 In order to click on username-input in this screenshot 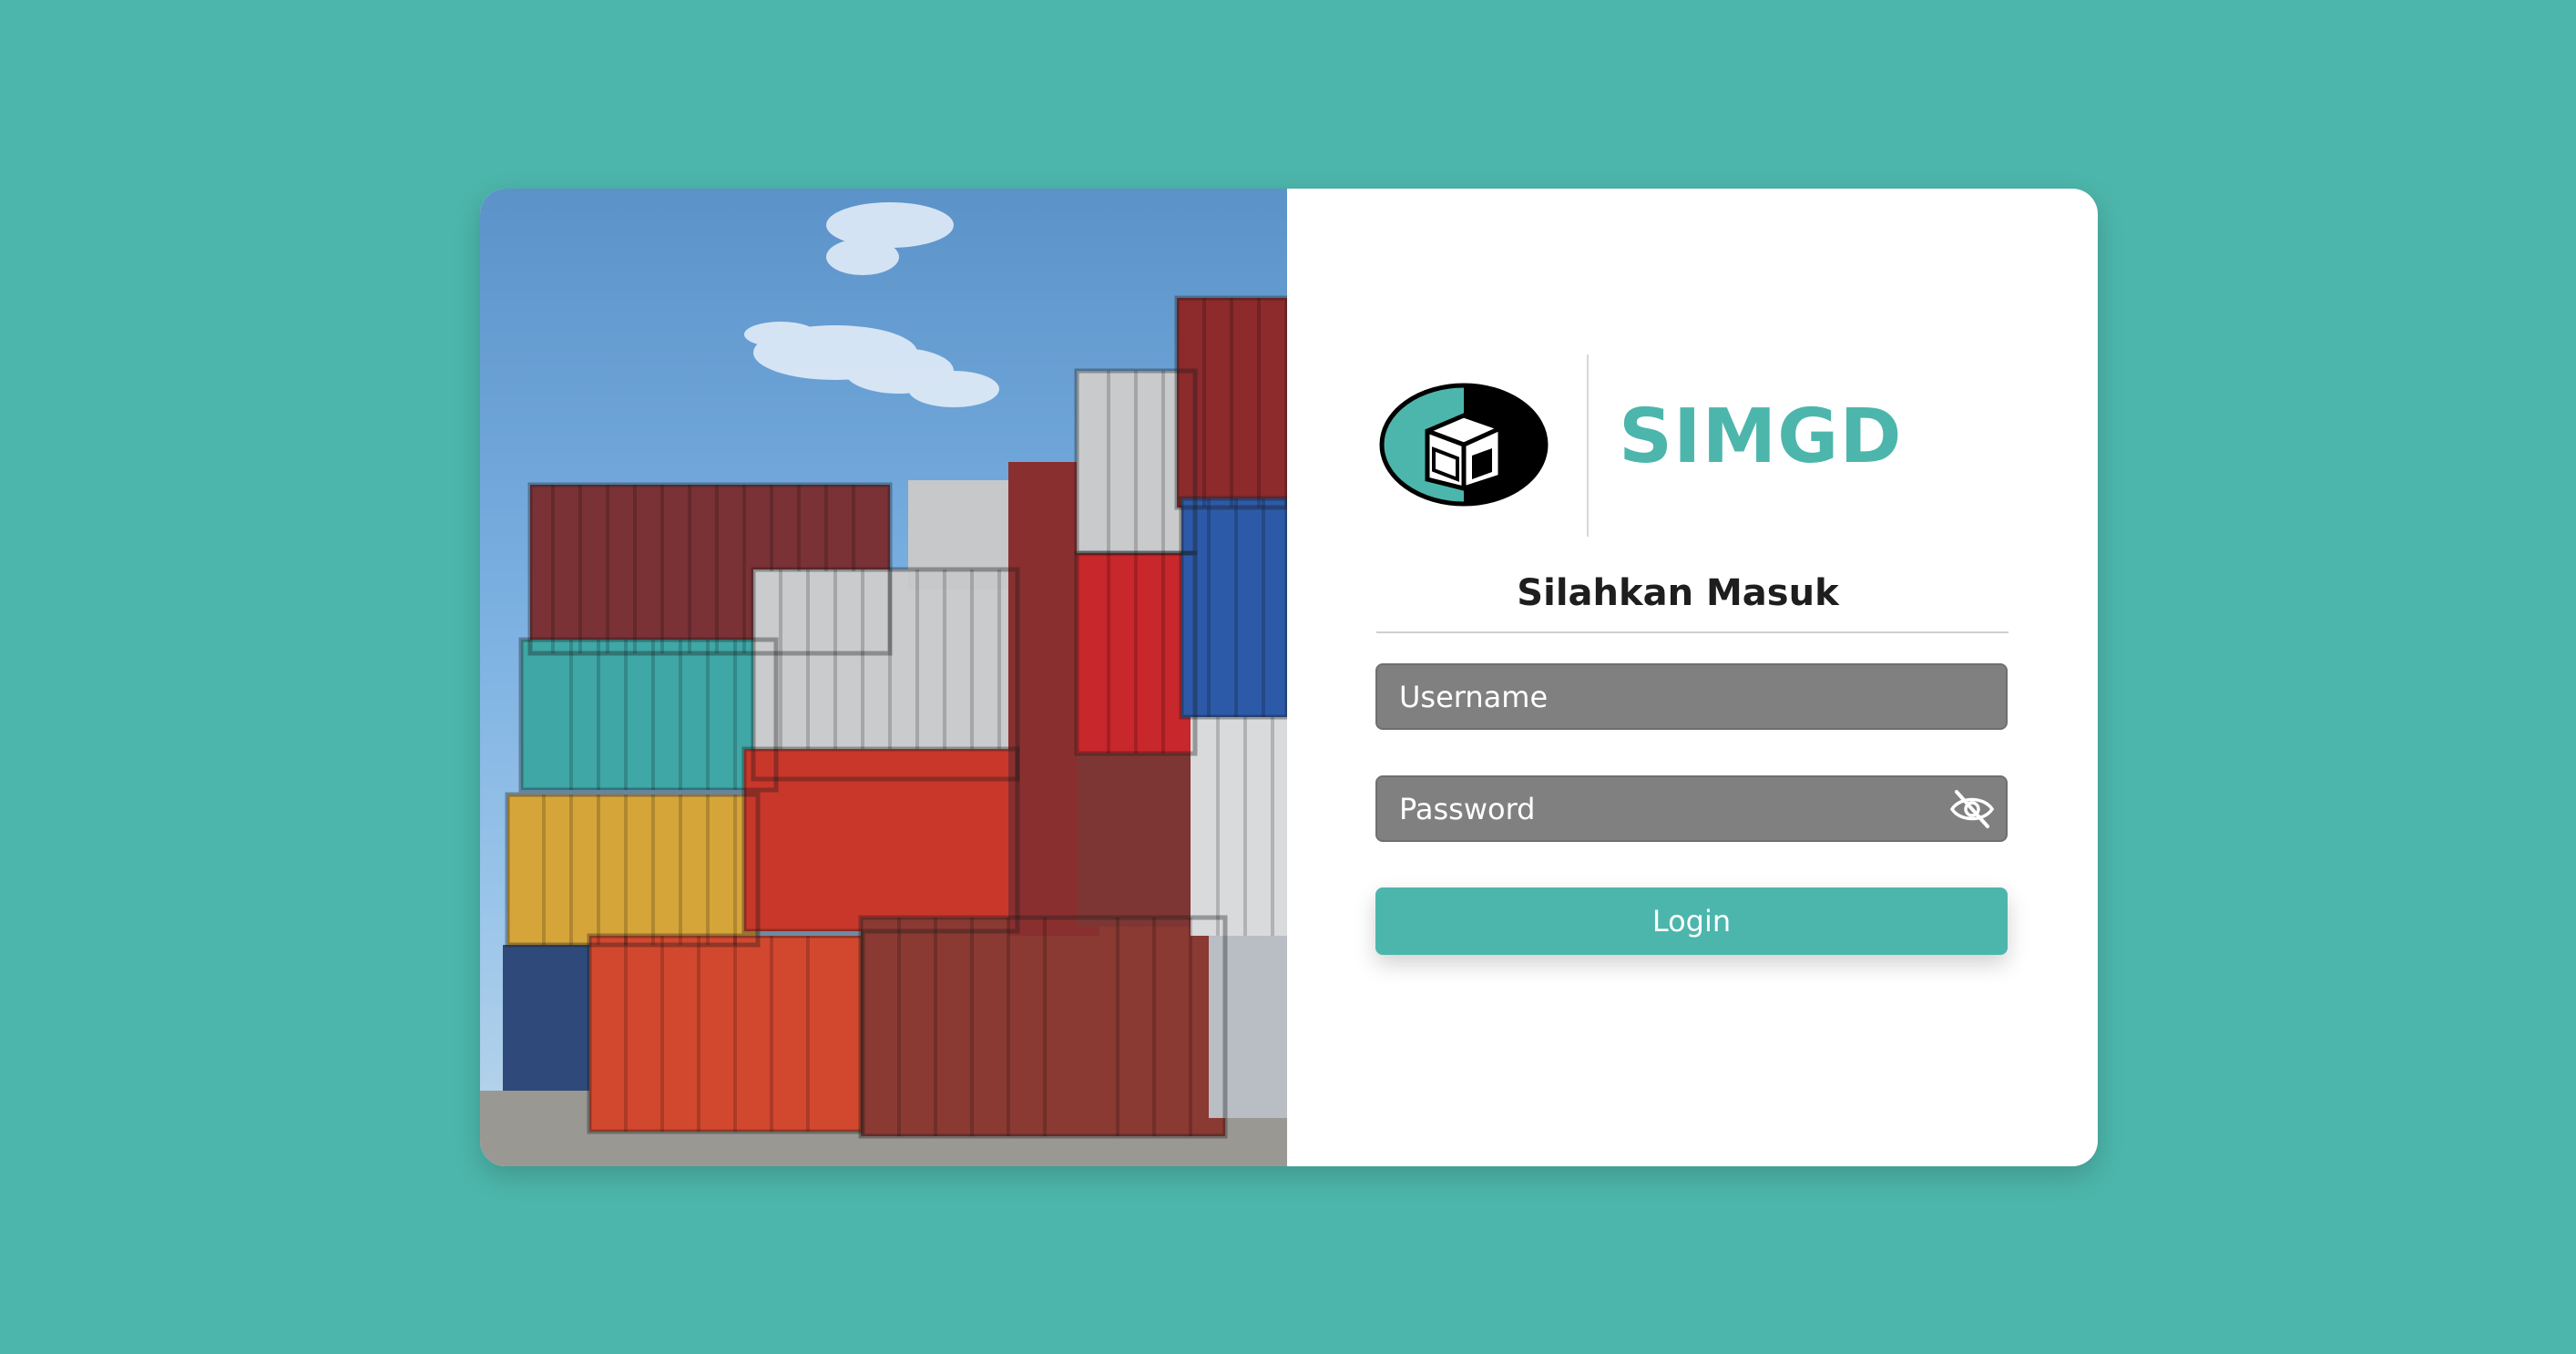, I will do `click(1691, 696)`.